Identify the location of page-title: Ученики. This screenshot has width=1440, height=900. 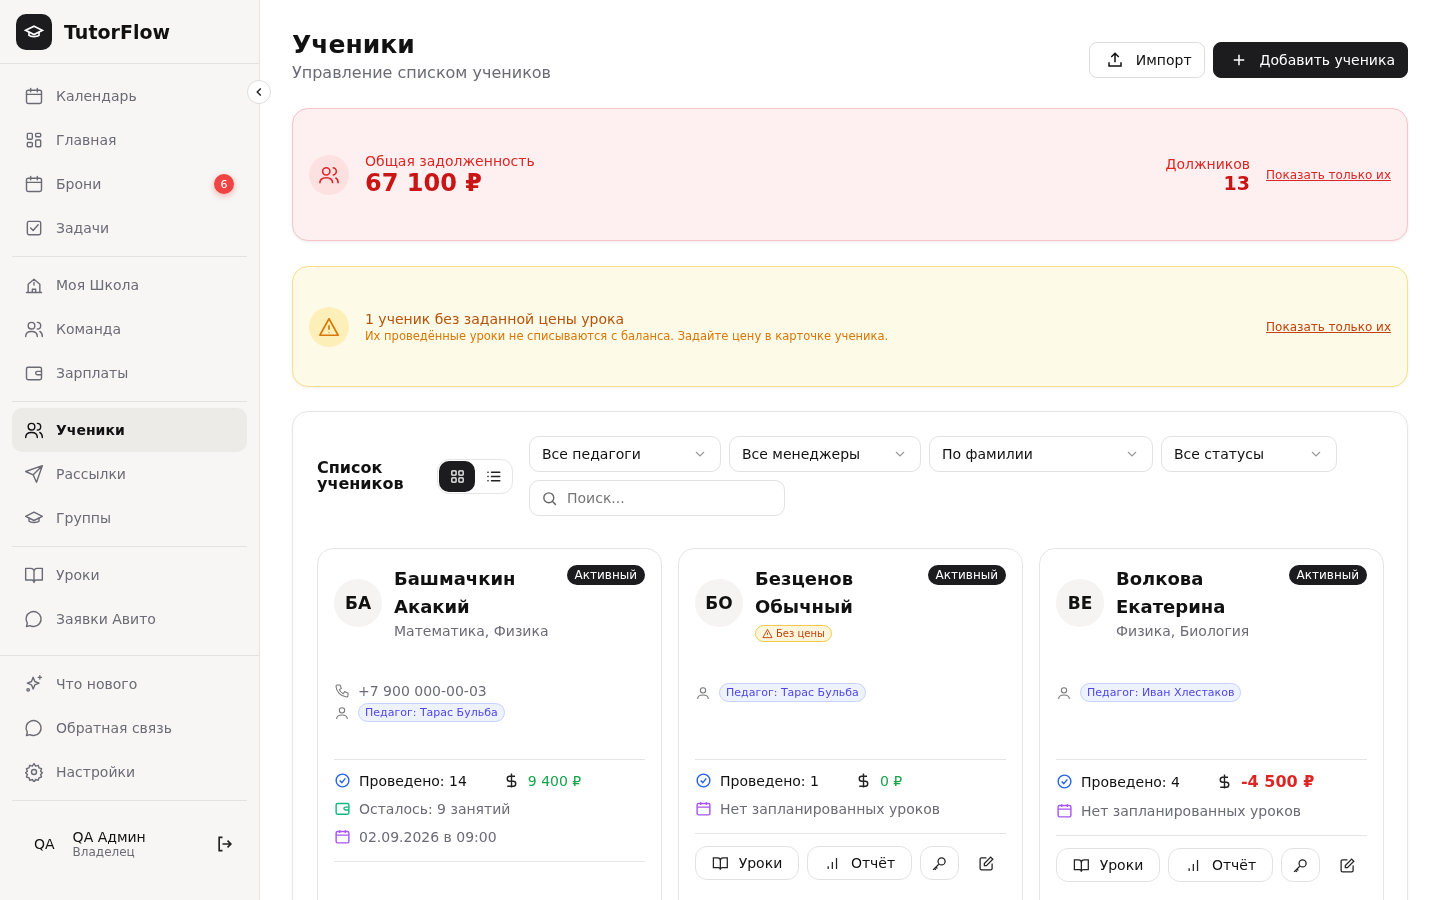
(354, 44).